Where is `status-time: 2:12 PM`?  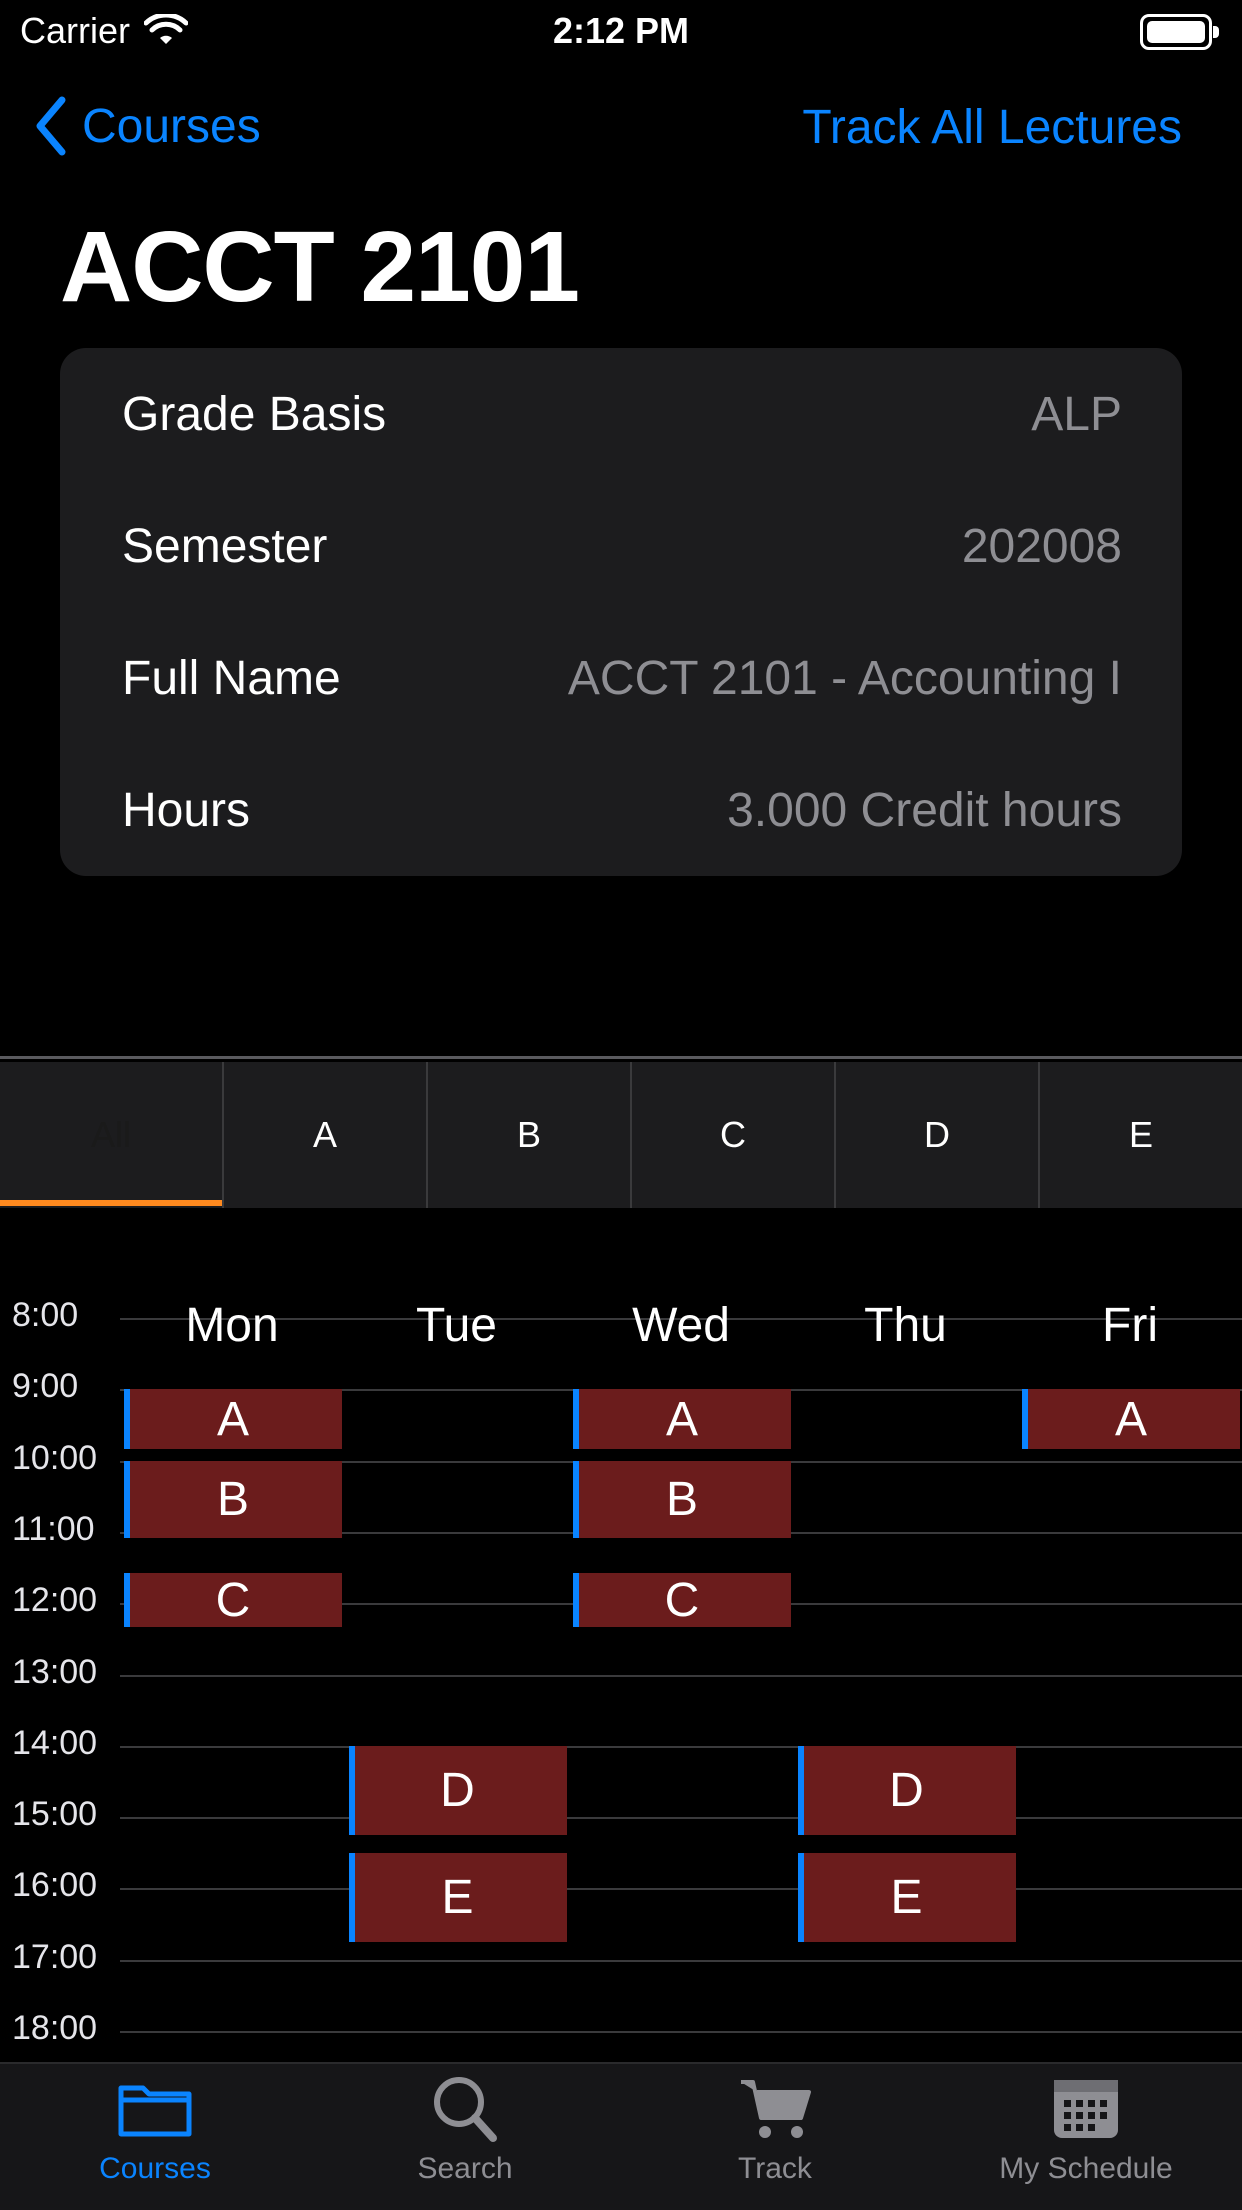 status-time: 2:12 PM is located at coordinates (621, 30).